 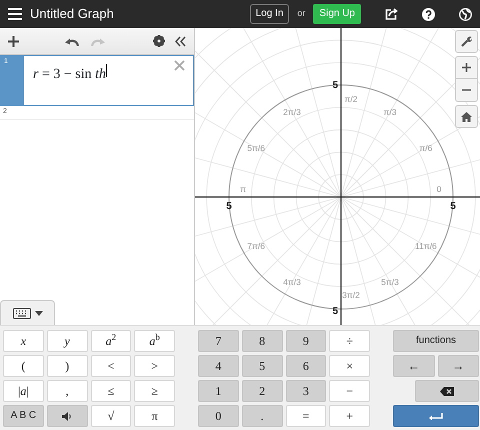 I want to click on keypad-key: −, so click(x=349, y=391).